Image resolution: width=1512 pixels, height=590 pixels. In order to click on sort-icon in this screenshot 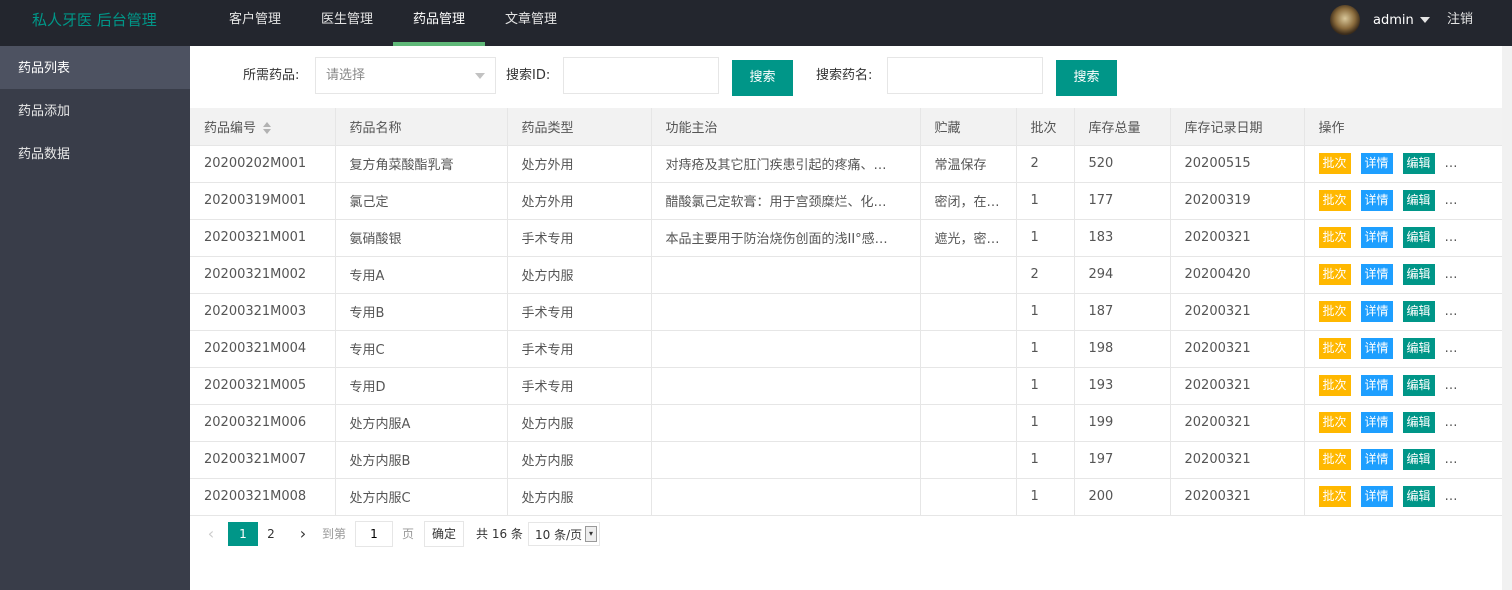, I will do `click(267, 128)`.